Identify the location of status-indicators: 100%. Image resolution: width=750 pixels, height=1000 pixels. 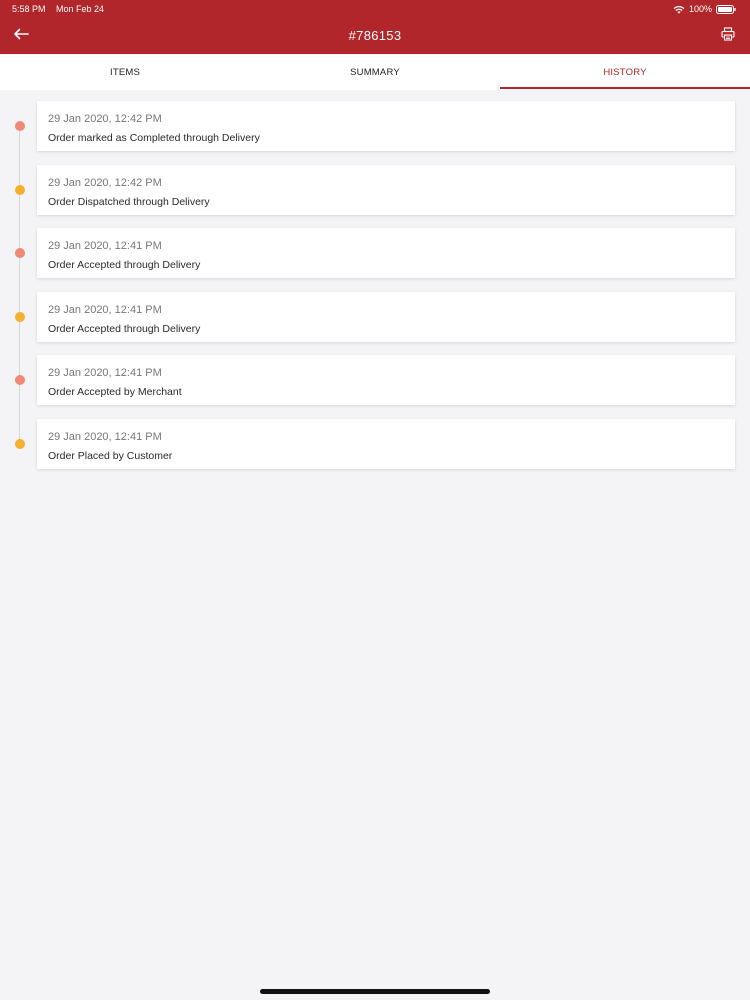
(704, 9).